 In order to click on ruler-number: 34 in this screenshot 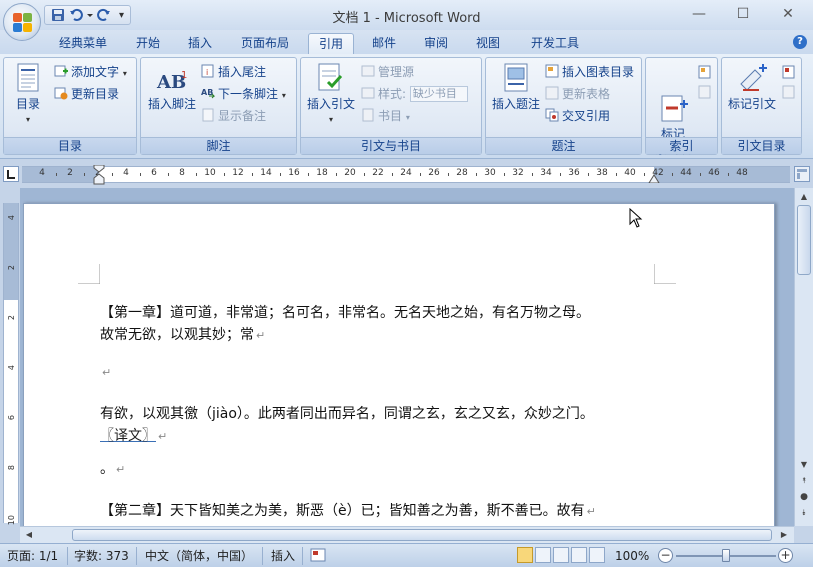, I will do `click(546, 173)`.